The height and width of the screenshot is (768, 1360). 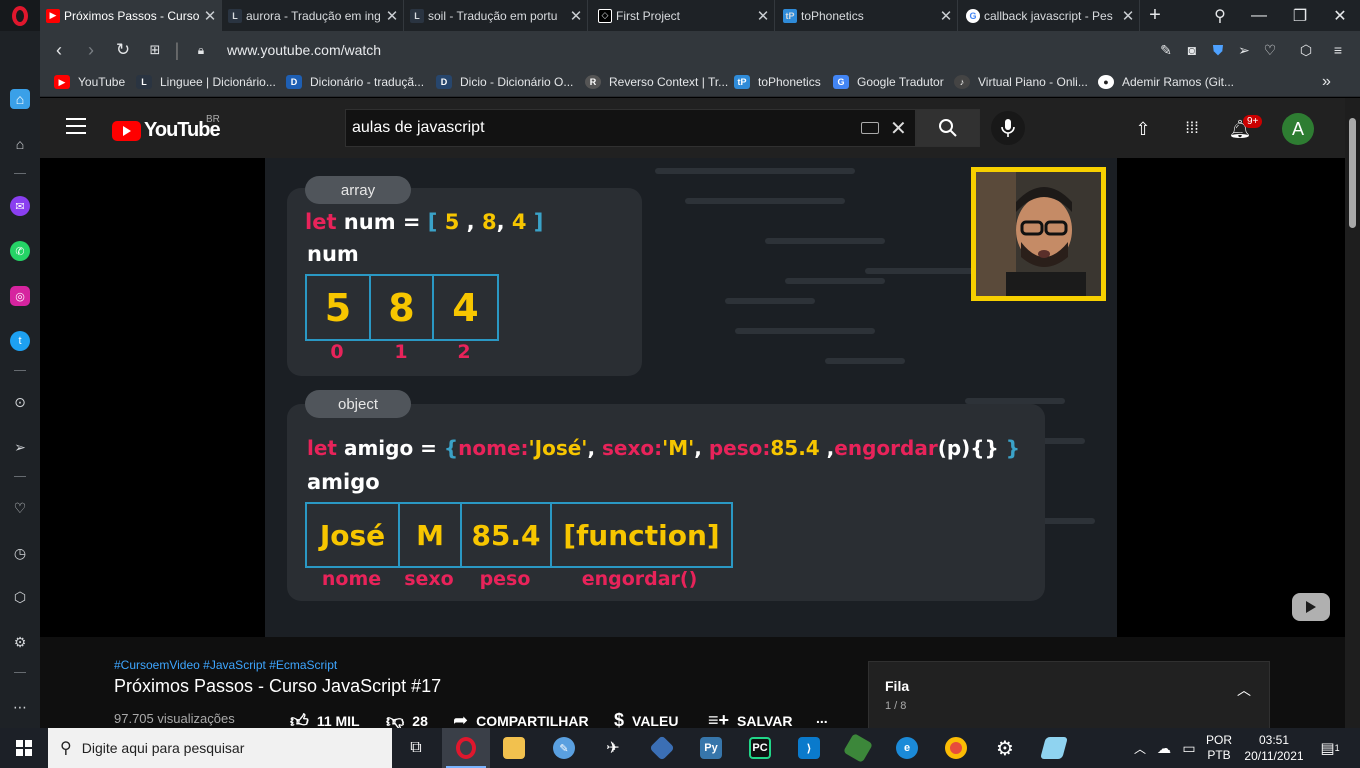 I want to click on tray-chevron-up-icon: ︿, so click(x=1140, y=748).